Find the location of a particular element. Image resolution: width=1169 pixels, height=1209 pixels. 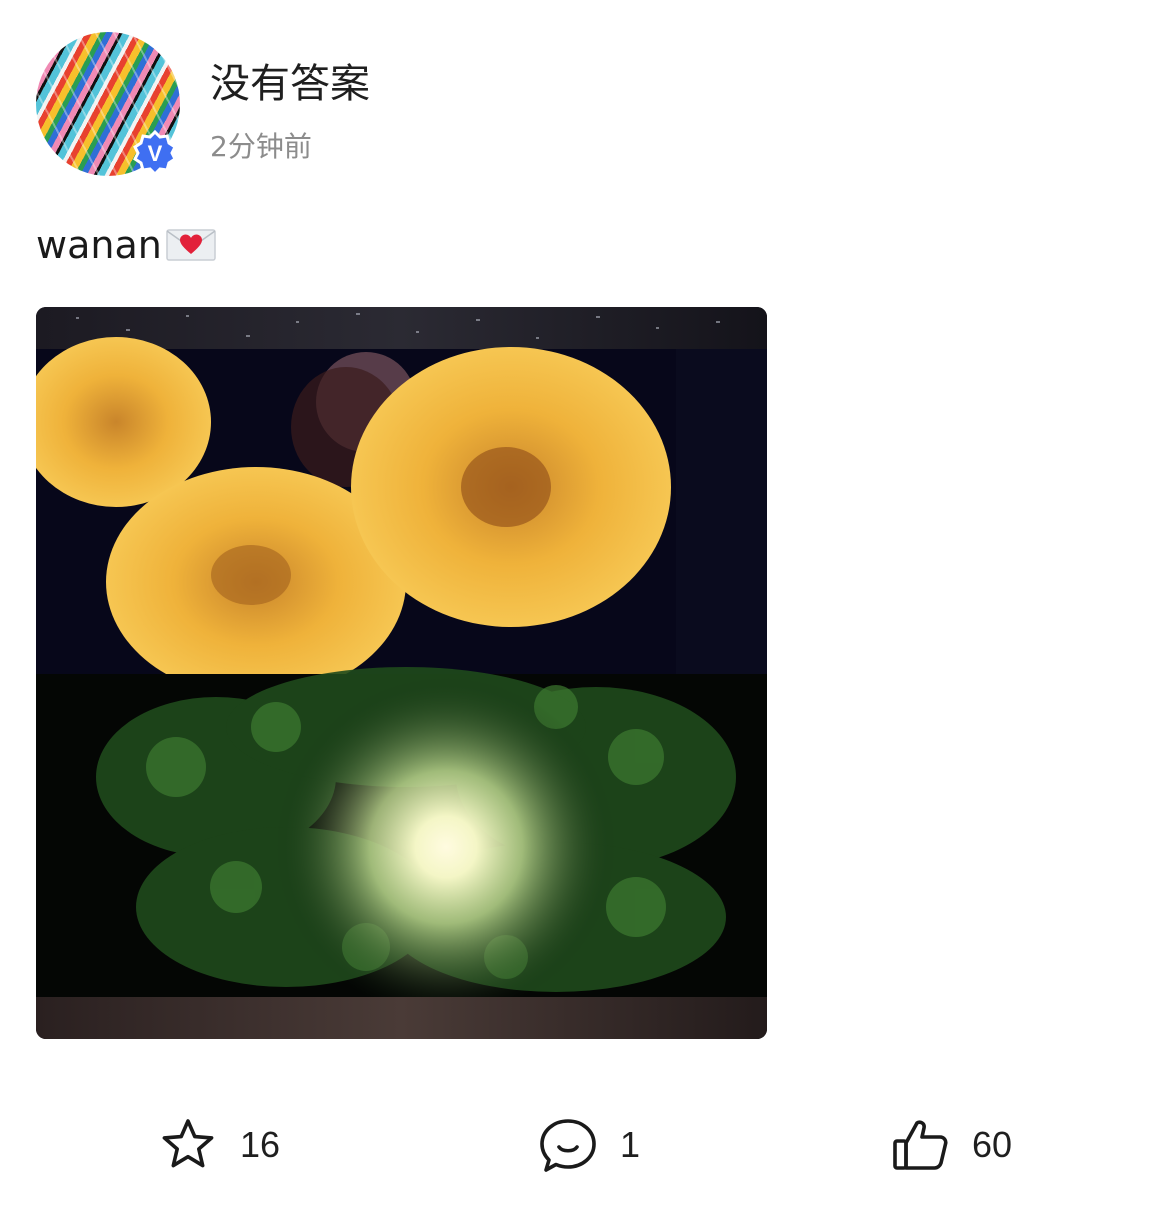

post-text: wanan is located at coordinates (99, 245).